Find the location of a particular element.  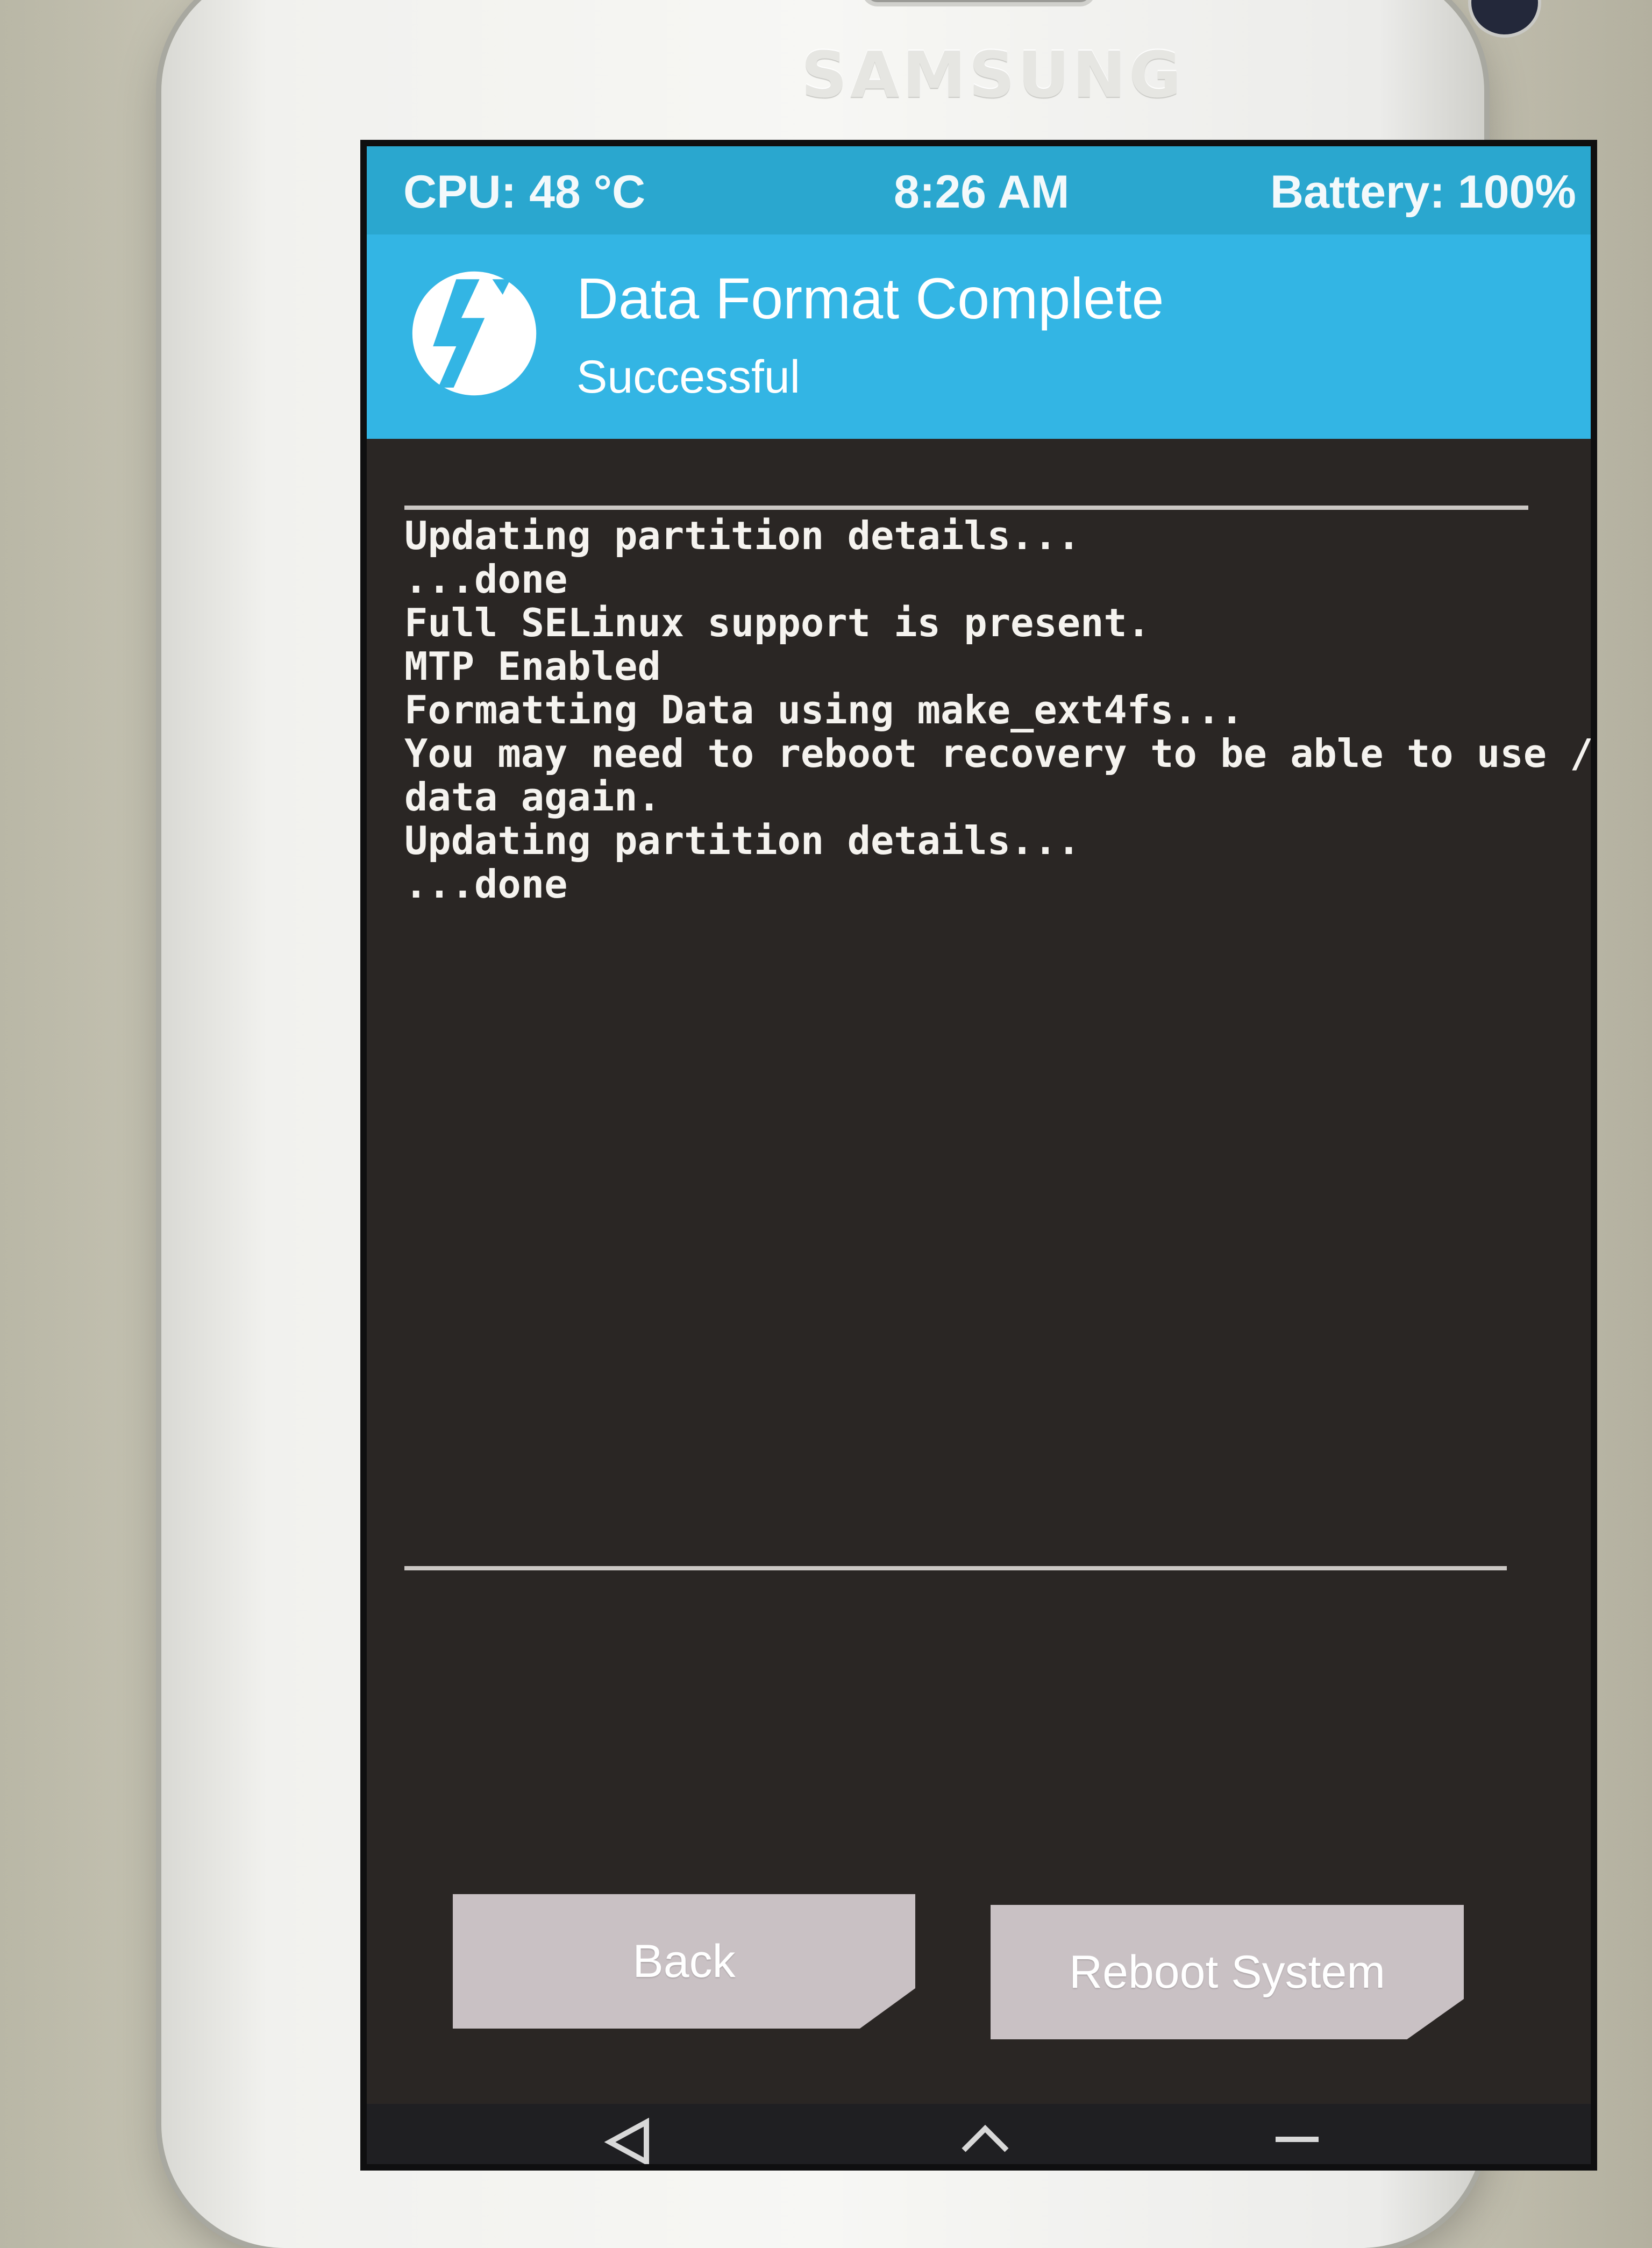

twrp-logo-icon is located at coordinates (474, 333).